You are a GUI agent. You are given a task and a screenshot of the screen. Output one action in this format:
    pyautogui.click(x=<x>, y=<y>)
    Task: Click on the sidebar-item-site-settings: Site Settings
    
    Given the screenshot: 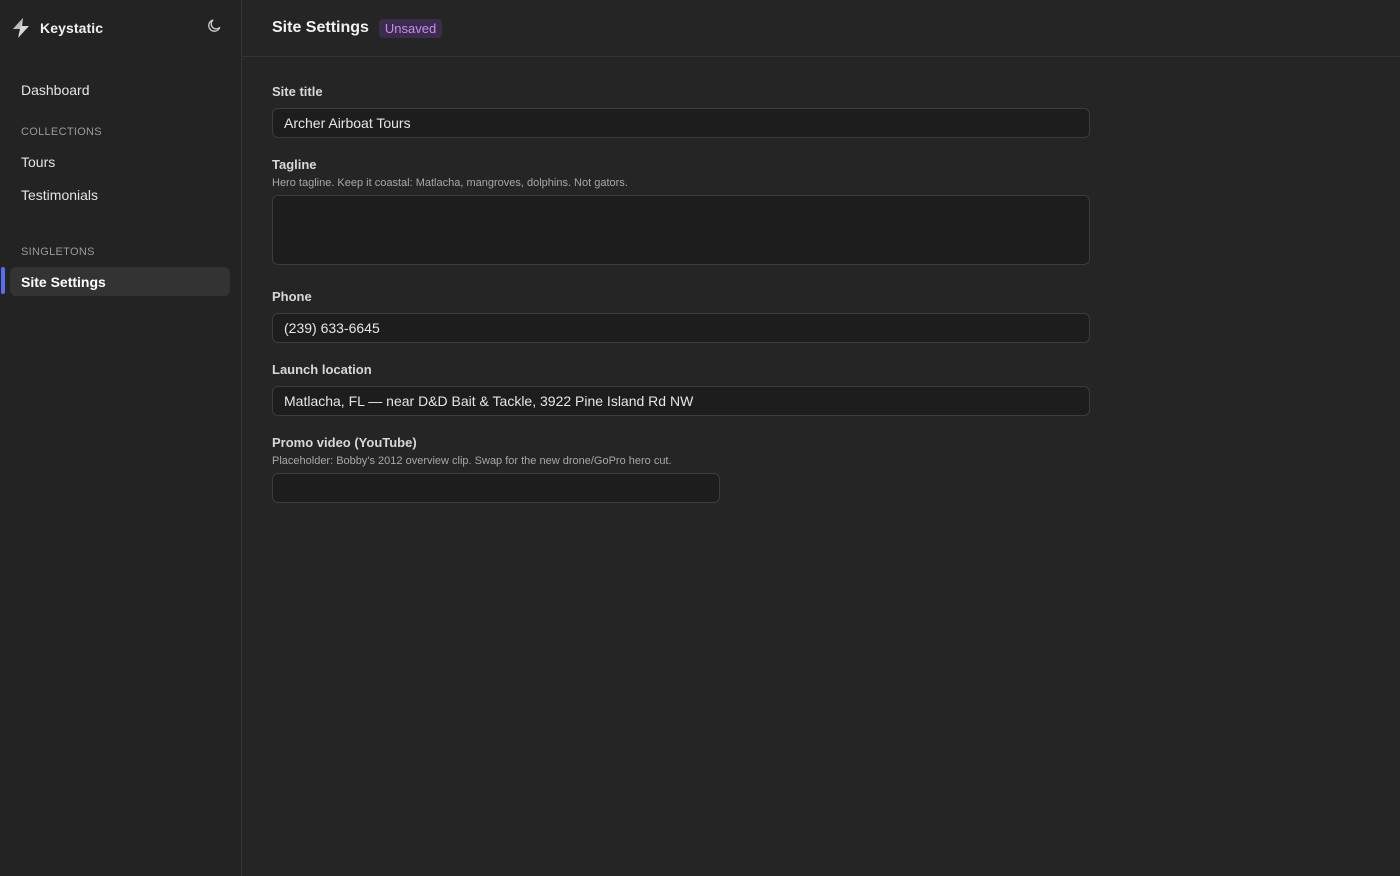 What is the action you would take?
    pyautogui.click(x=120, y=281)
    